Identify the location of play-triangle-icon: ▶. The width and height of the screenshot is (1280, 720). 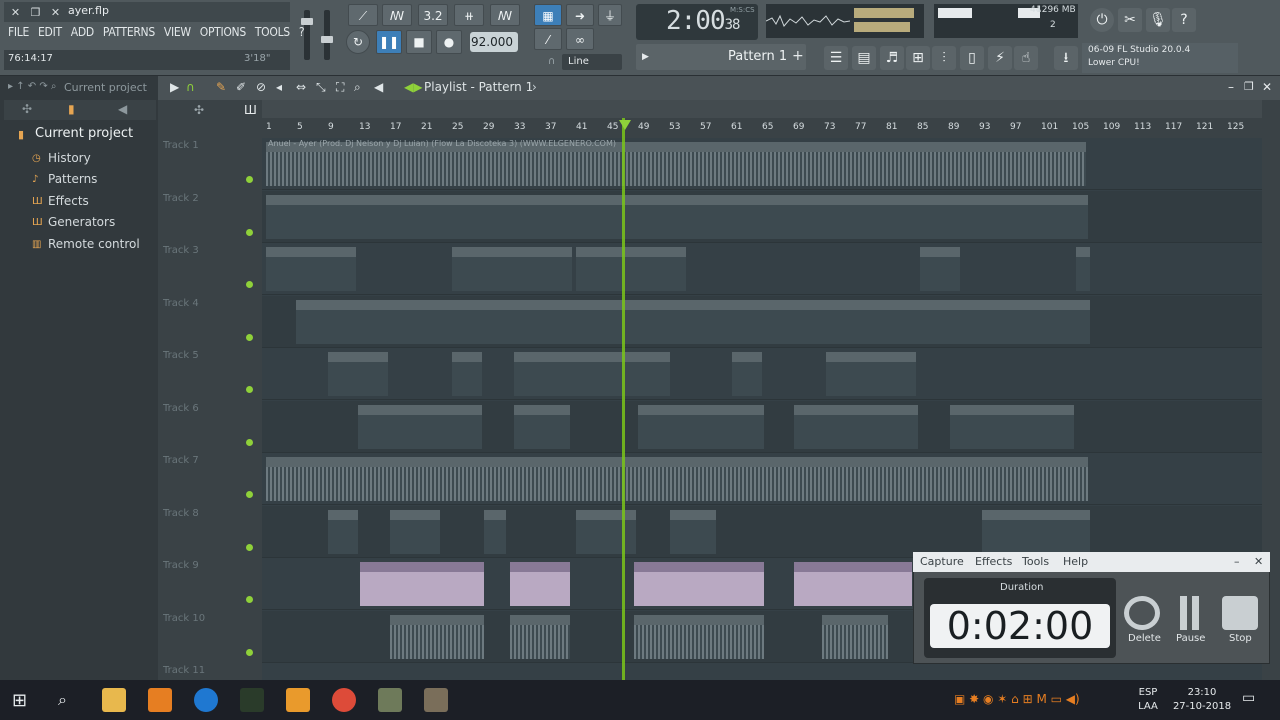
(645, 57).